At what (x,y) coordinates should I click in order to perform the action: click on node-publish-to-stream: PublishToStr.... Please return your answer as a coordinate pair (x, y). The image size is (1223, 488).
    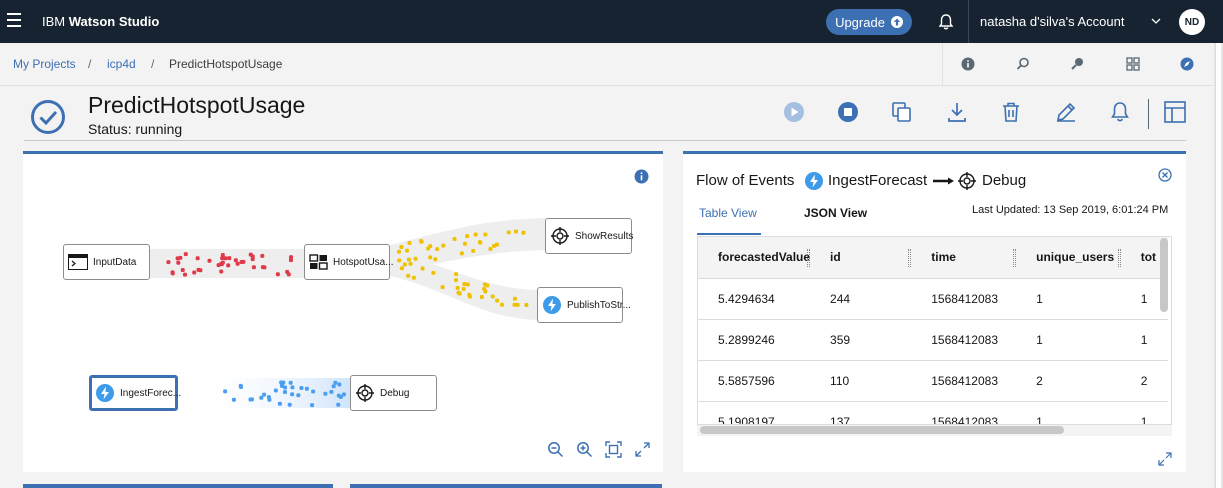
    Looking at the image, I should click on (584, 305).